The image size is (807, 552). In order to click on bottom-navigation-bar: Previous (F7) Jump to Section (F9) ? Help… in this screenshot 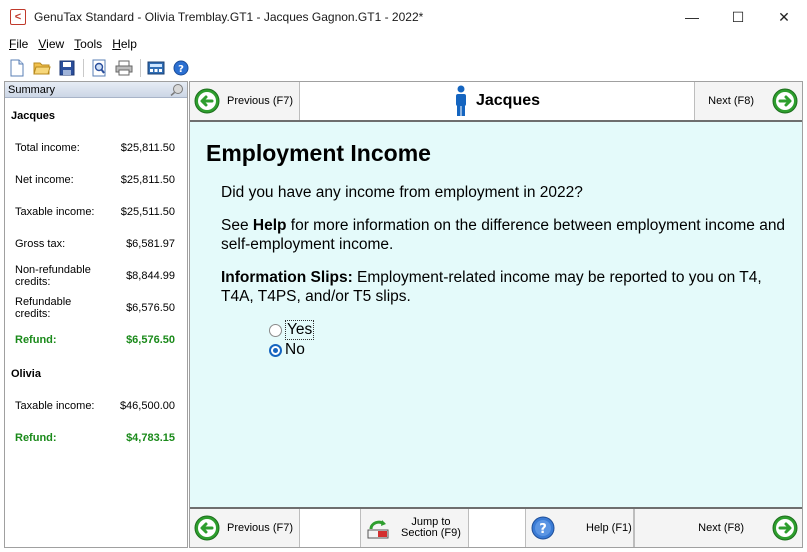, I will do `click(496, 527)`.